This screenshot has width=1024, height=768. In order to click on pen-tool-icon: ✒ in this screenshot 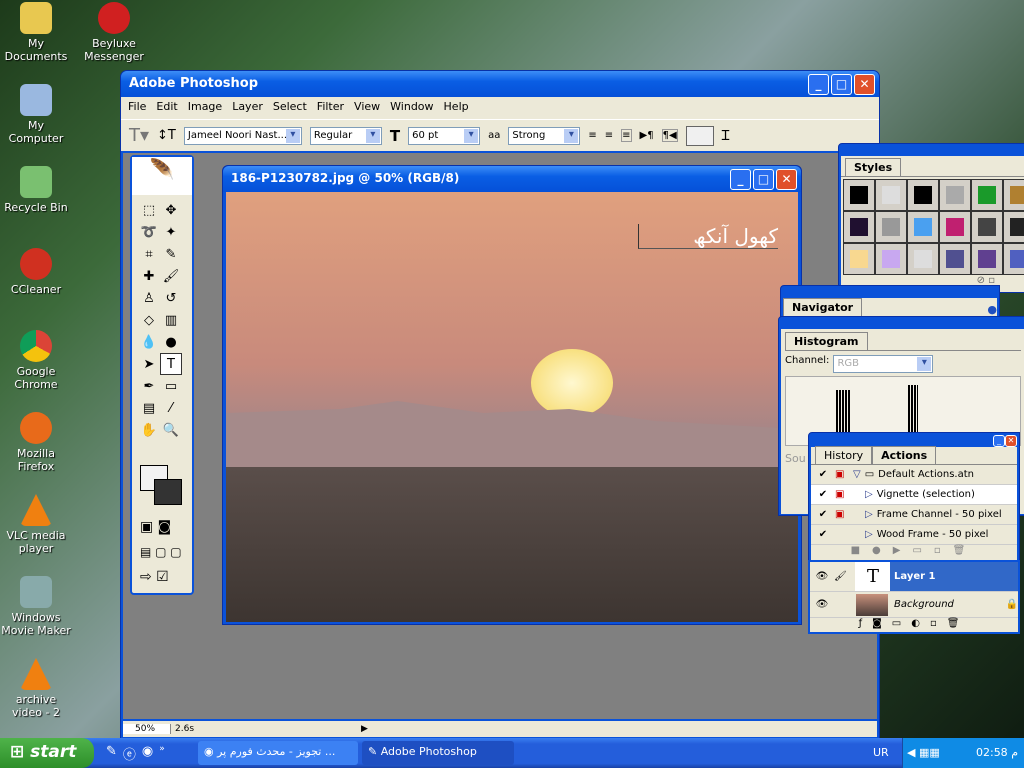, I will do `click(149, 386)`.